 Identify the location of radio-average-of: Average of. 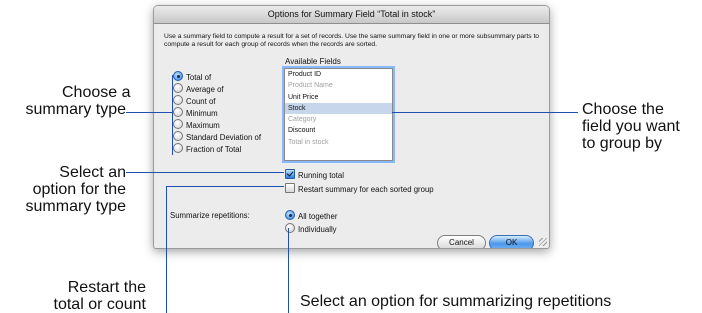
(198, 88).